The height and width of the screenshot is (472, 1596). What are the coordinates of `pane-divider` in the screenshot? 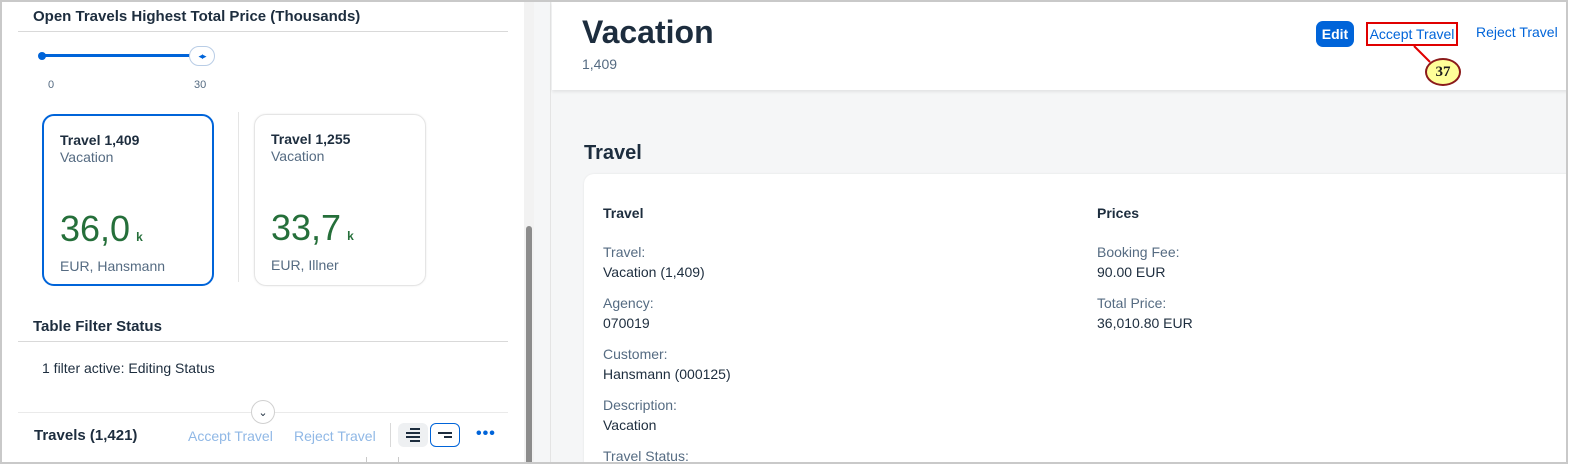 It's located at (550, 232).